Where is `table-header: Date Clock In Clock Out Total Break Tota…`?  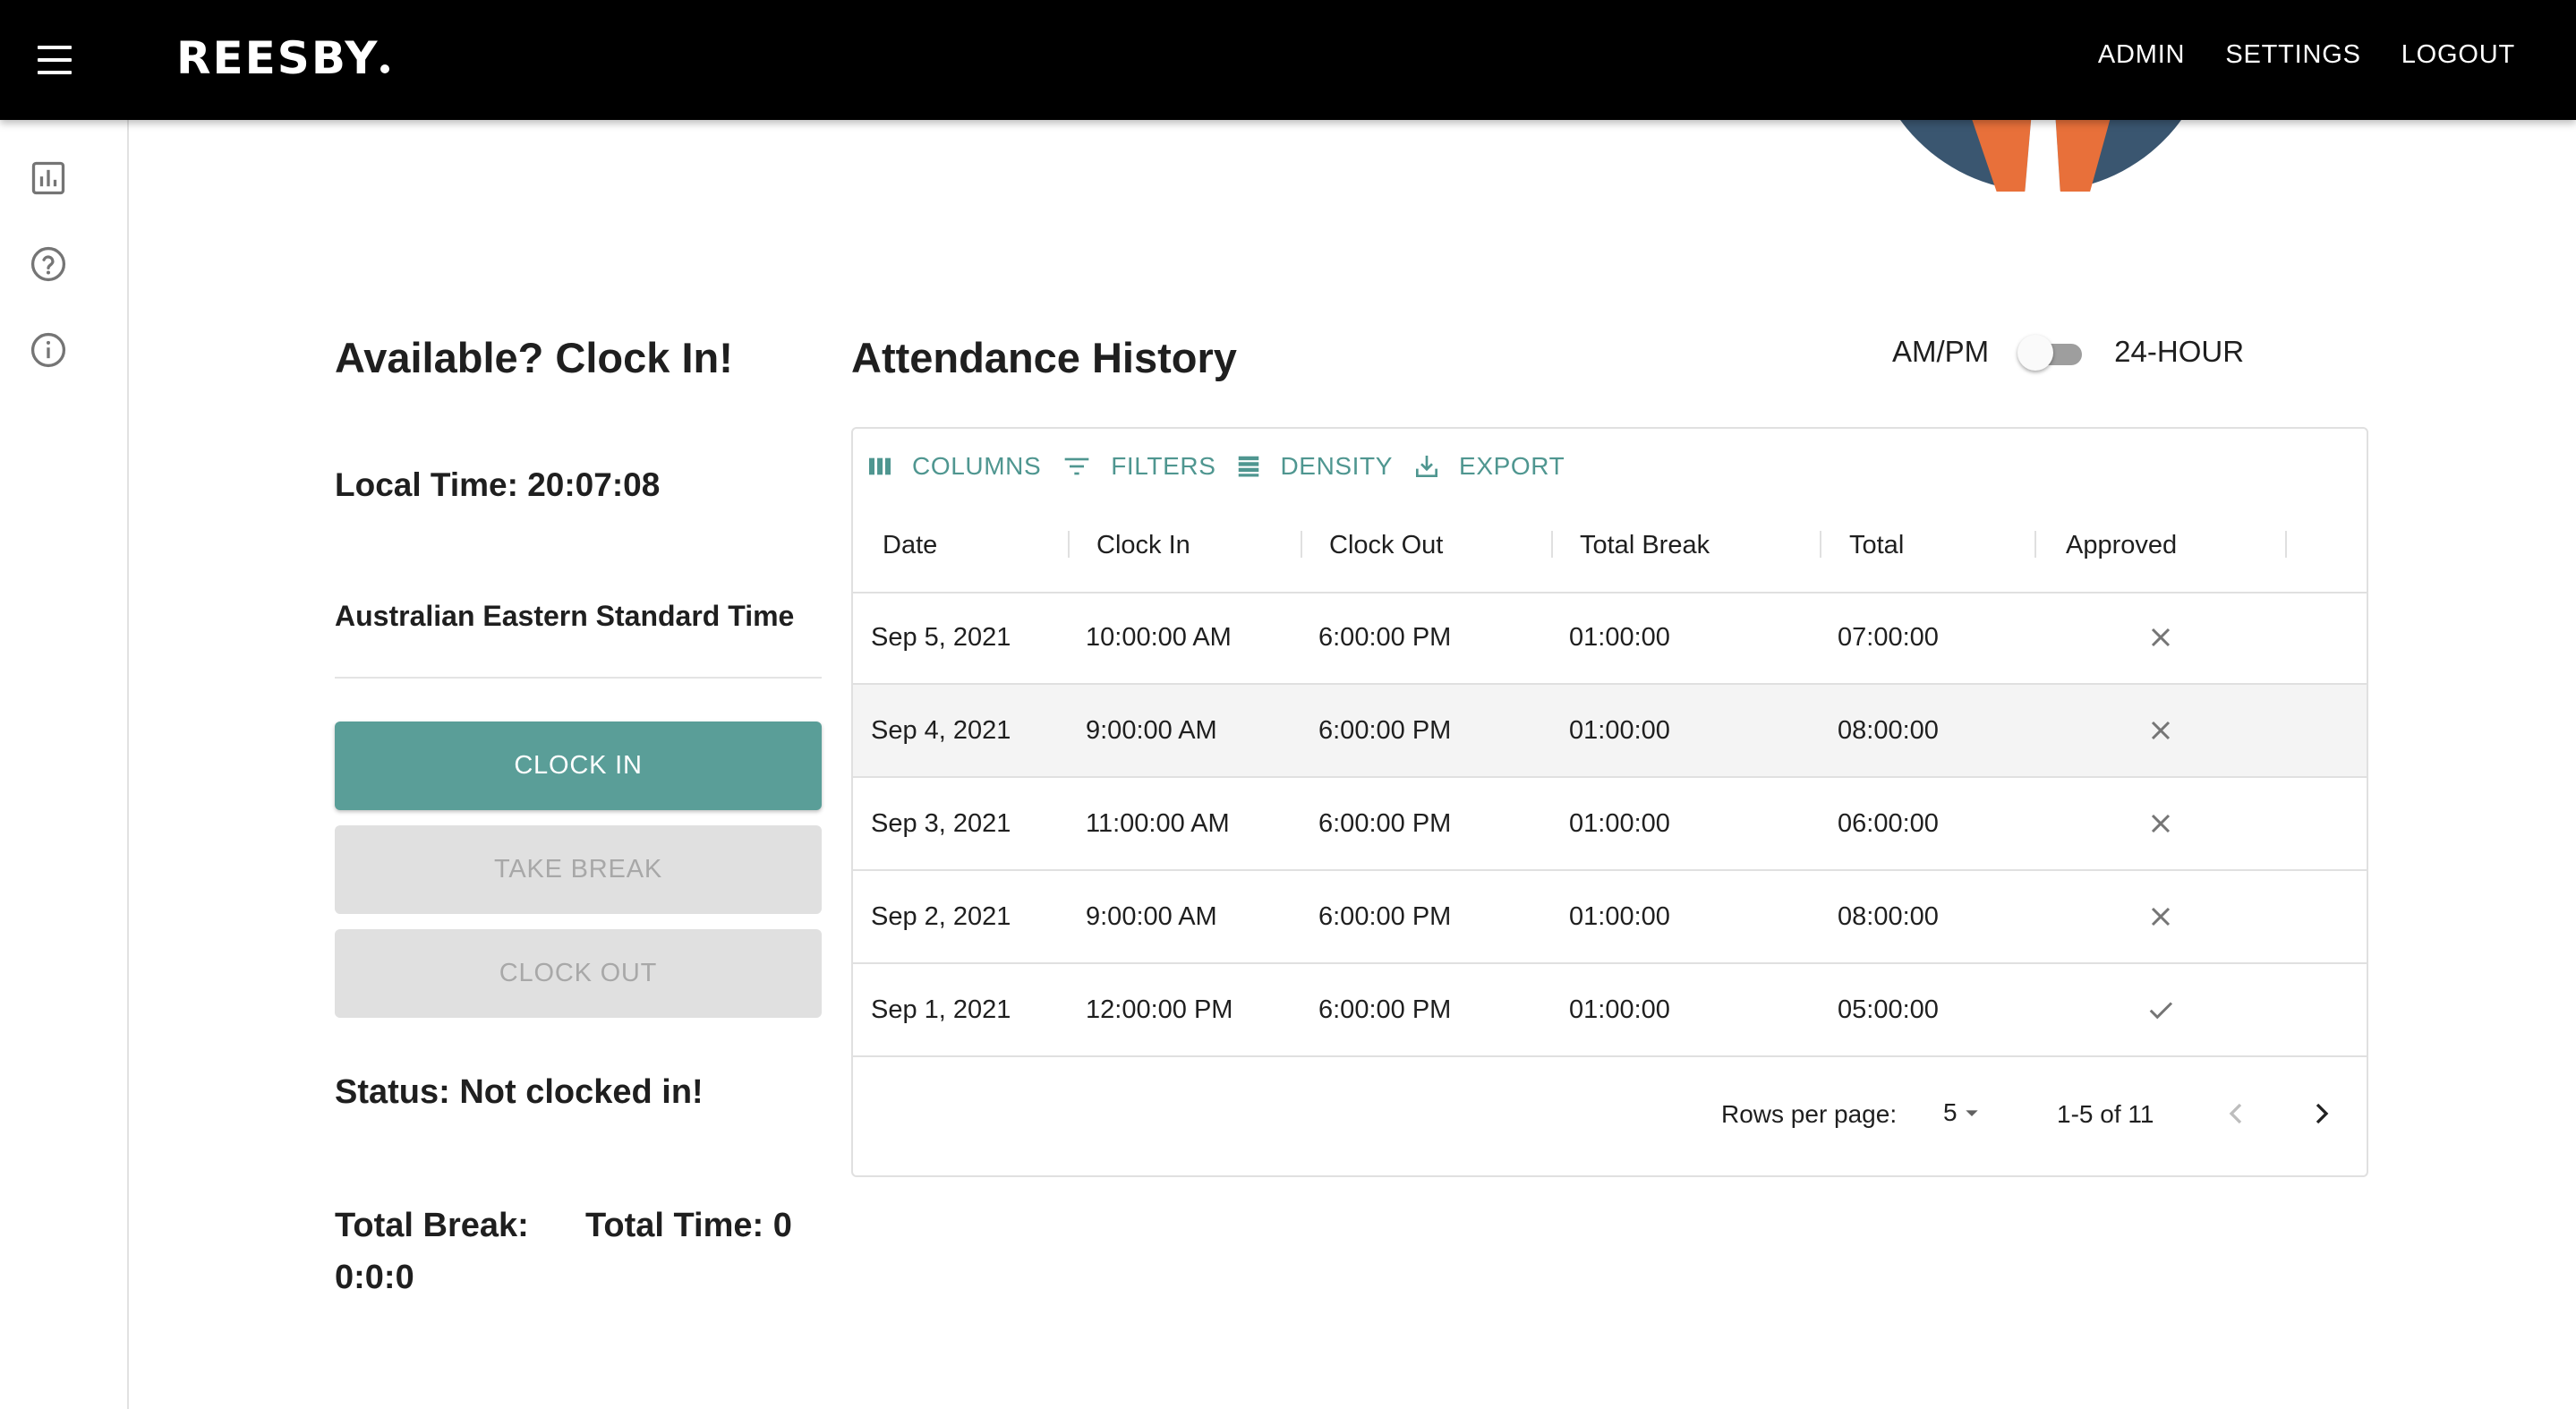 table-header: Date Clock In Clock Out Total Break Tota… is located at coordinates (1610, 546).